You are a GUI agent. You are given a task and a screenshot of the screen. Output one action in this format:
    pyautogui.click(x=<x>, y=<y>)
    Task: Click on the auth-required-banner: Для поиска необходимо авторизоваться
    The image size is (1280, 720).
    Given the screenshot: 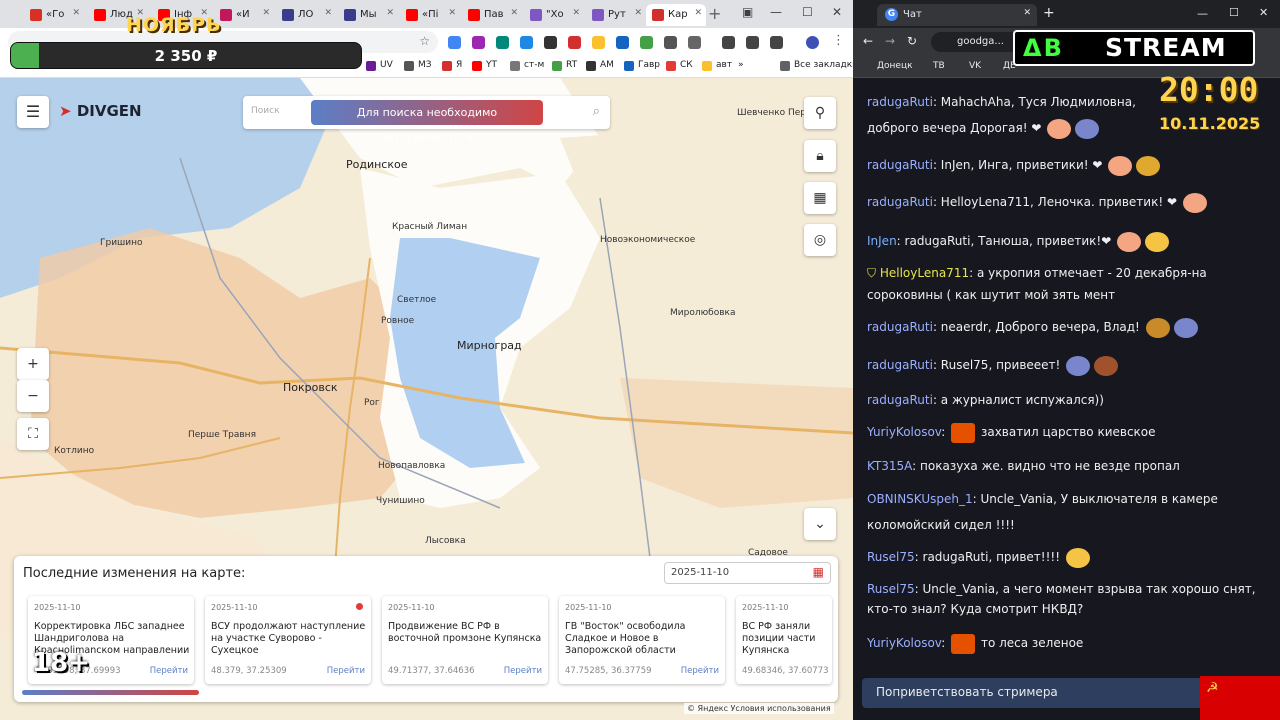 What is the action you would take?
    pyautogui.click(x=427, y=122)
    